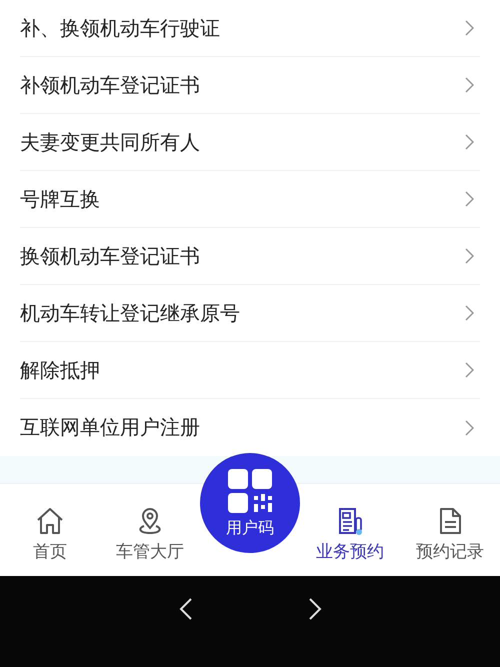  I want to click on service-item: 号牌互换, so click(250, 199).